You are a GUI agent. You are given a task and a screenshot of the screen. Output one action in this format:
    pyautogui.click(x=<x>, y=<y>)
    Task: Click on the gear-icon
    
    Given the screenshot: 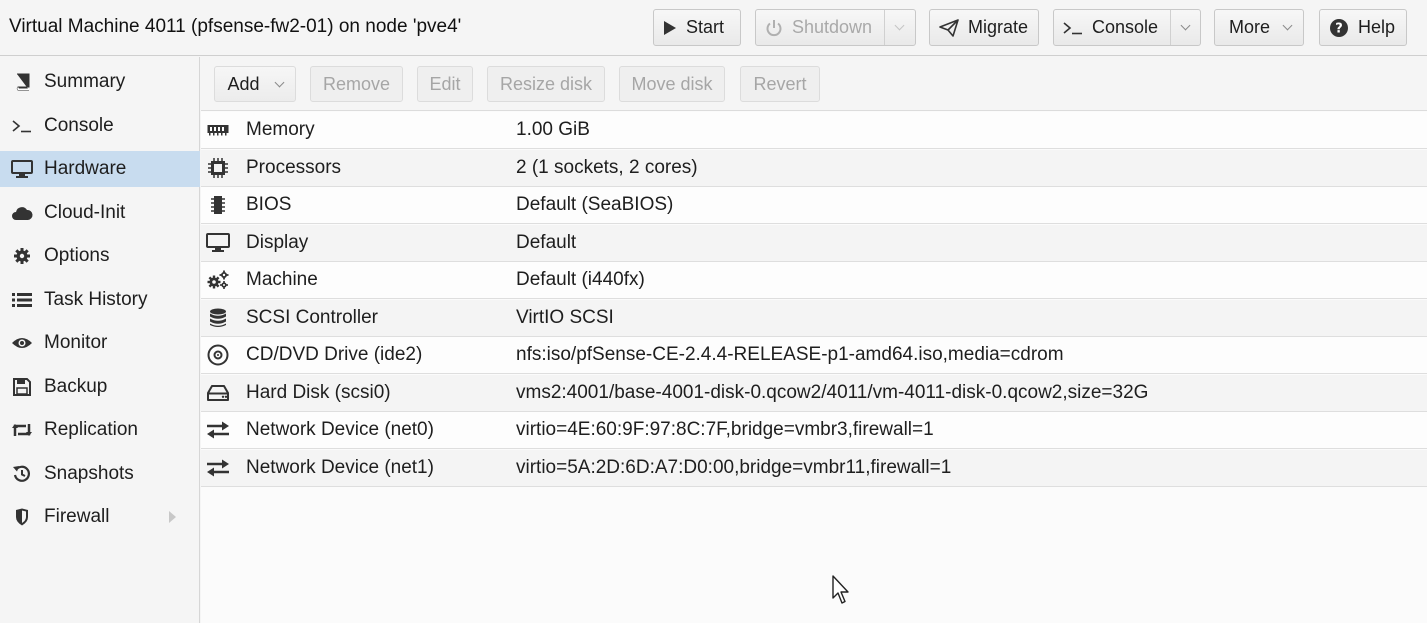 What is the action you would take?
    pyautogui.click(x=22, y=256)
    